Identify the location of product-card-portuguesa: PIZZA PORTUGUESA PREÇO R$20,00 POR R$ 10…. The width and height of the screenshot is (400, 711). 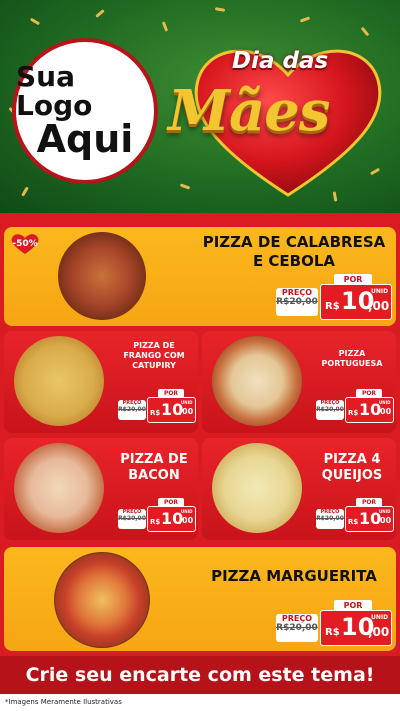
(299, 382).